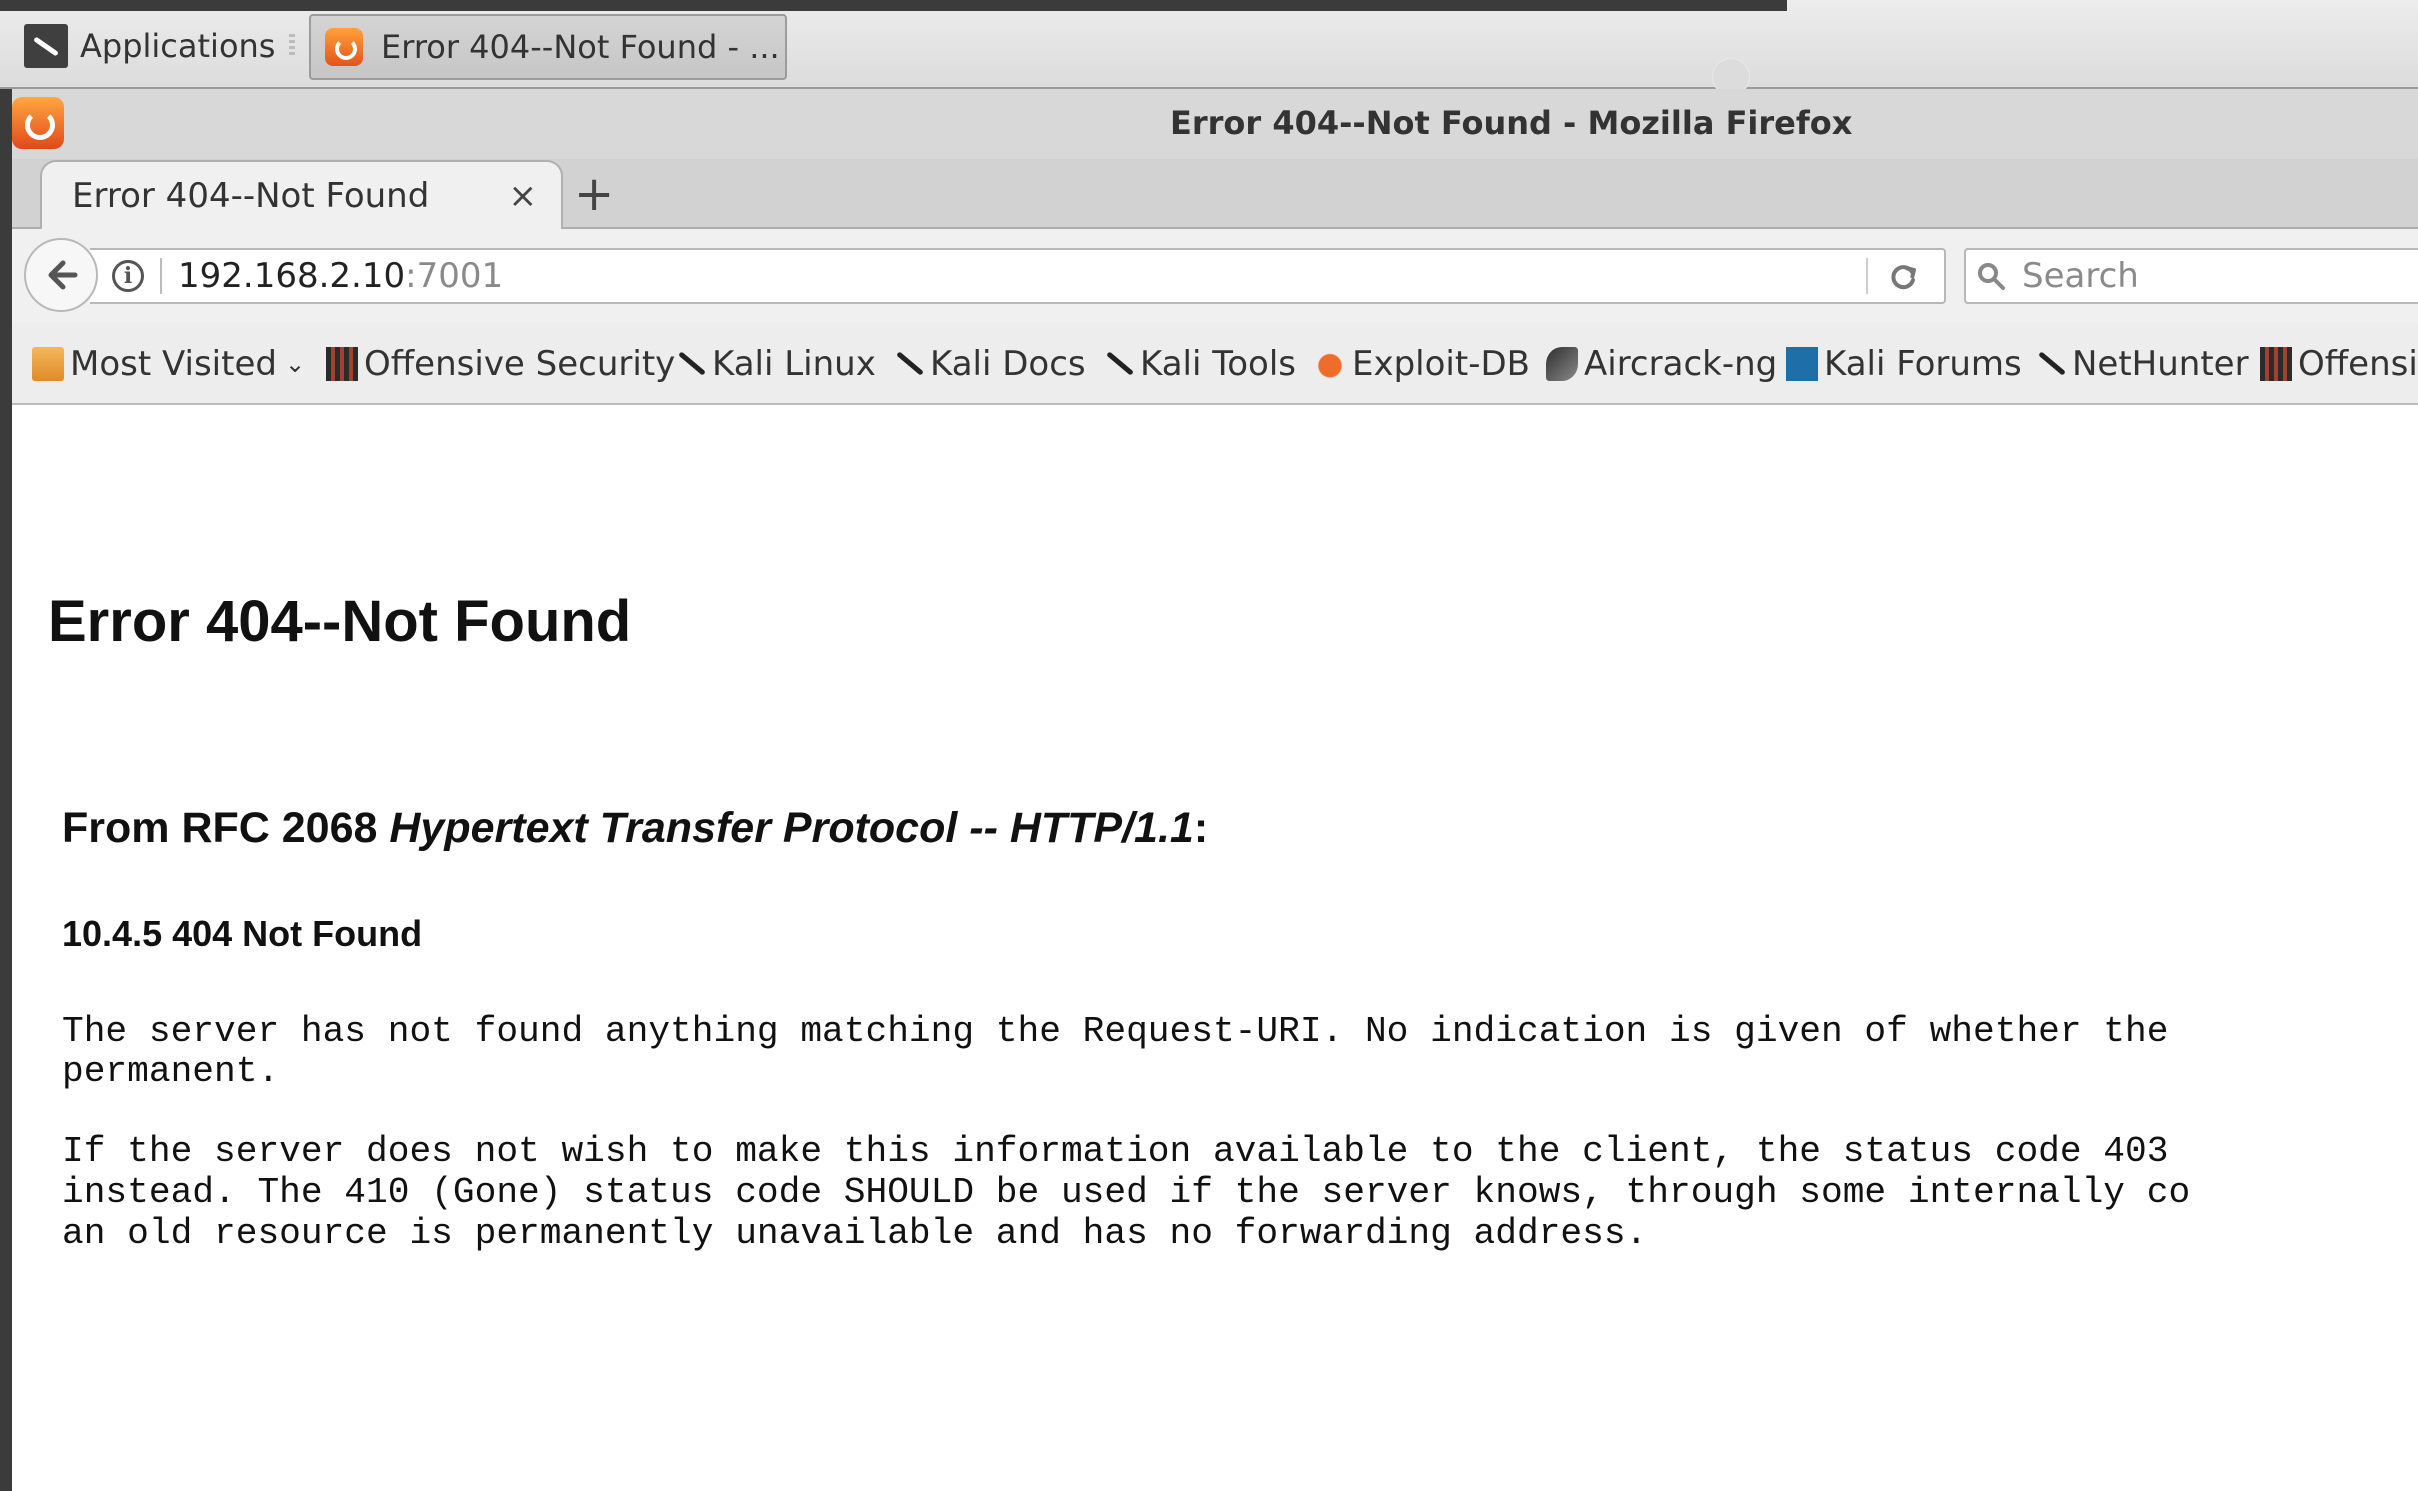 The image size is (2418, 1491). What do you see at coordinates (46, 46) in the screenshot?
I see `kali-logo-icon` at bounding box center [46, 46].